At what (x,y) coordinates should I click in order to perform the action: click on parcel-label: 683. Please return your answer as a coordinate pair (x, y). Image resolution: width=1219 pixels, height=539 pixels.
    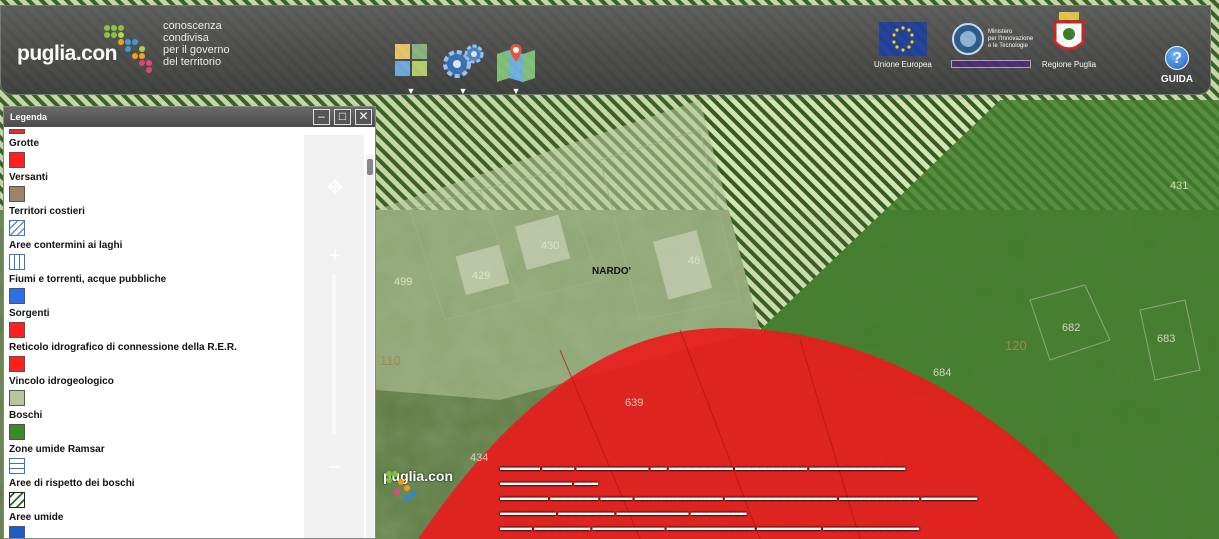
    Looking at the image, I should click on (1166, 339).